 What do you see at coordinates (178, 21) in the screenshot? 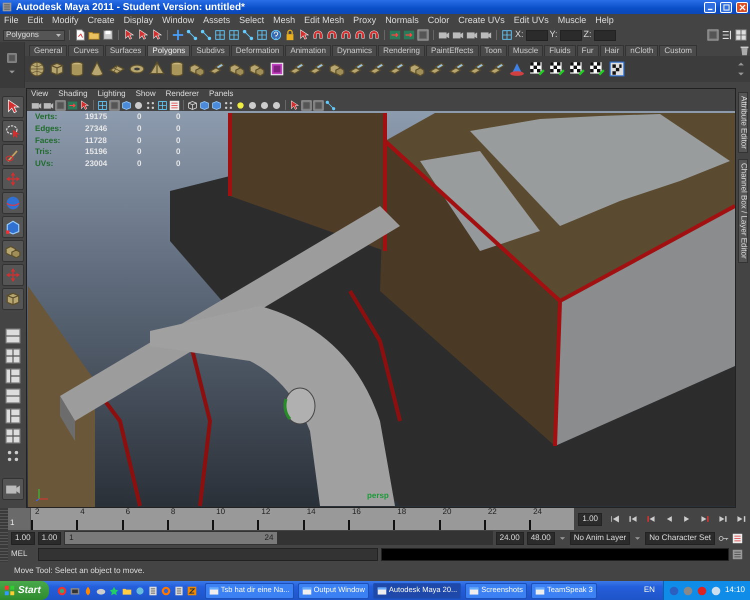
I see `menu-item: Window` at bounding box center [178, 21].